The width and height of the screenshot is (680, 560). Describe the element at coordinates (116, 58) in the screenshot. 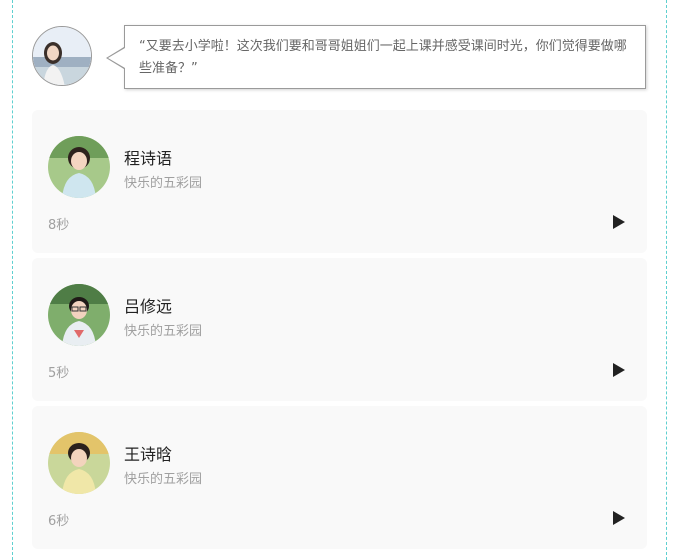

I see `bubble-tail-fill` at that location.